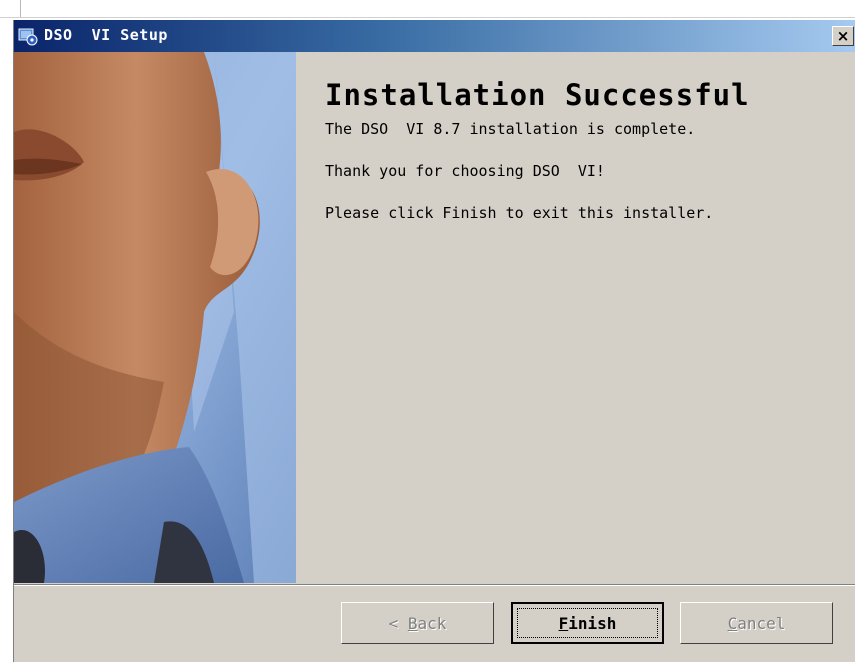  What do you see at coordinates (465, 171) in the screenshot?
I see `thank-you-message: Thank you for choosing DSO VI!` at bounding box center [465, 171].